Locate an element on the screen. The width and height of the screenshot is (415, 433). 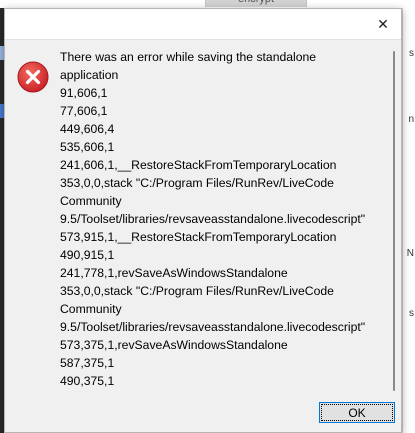
message-line: 91,606,1 is located at coordinates (84, 93).